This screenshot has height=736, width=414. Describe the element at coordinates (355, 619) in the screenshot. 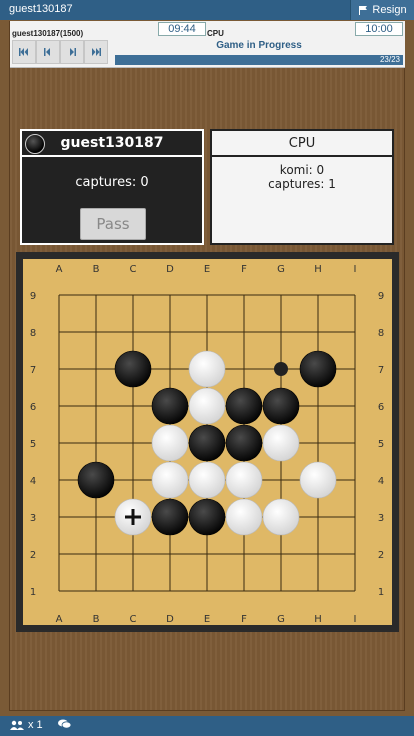

I see `column-label-bottom: I` at that location.